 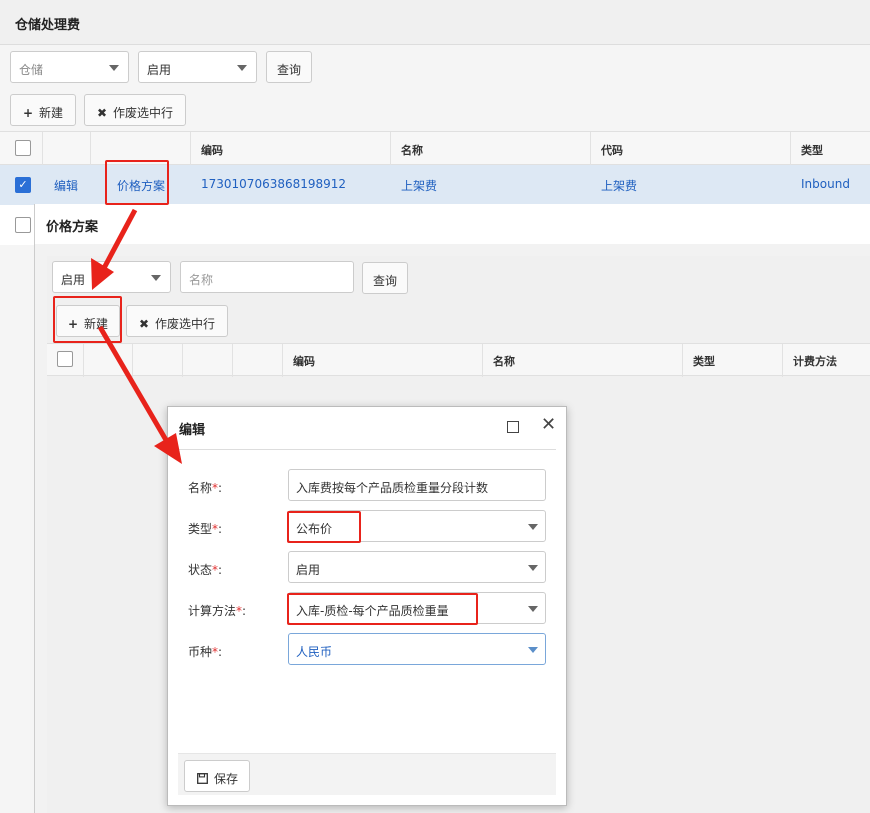 I want to click on filter-bar: 仓储 启用 查询, so click(x=435, y=67).